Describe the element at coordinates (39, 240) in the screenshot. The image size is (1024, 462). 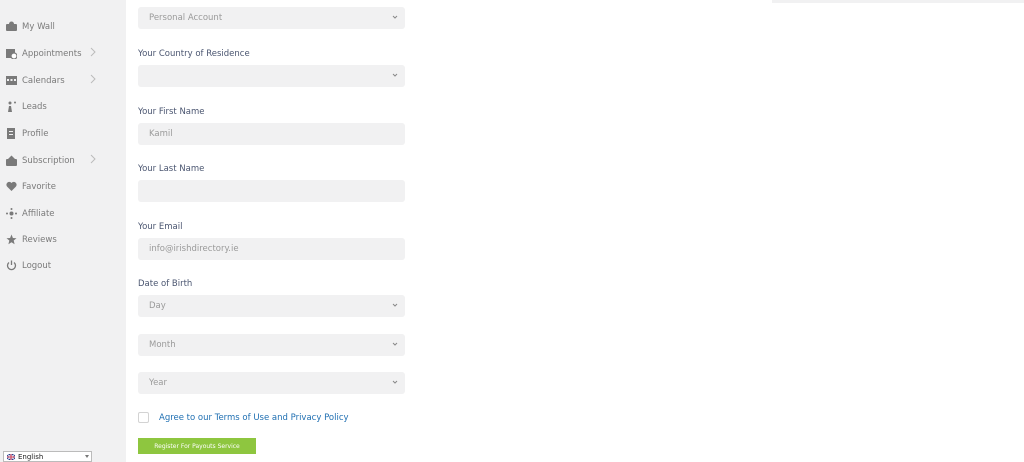
I see `sidebar-item-label: Reviews` at that location.